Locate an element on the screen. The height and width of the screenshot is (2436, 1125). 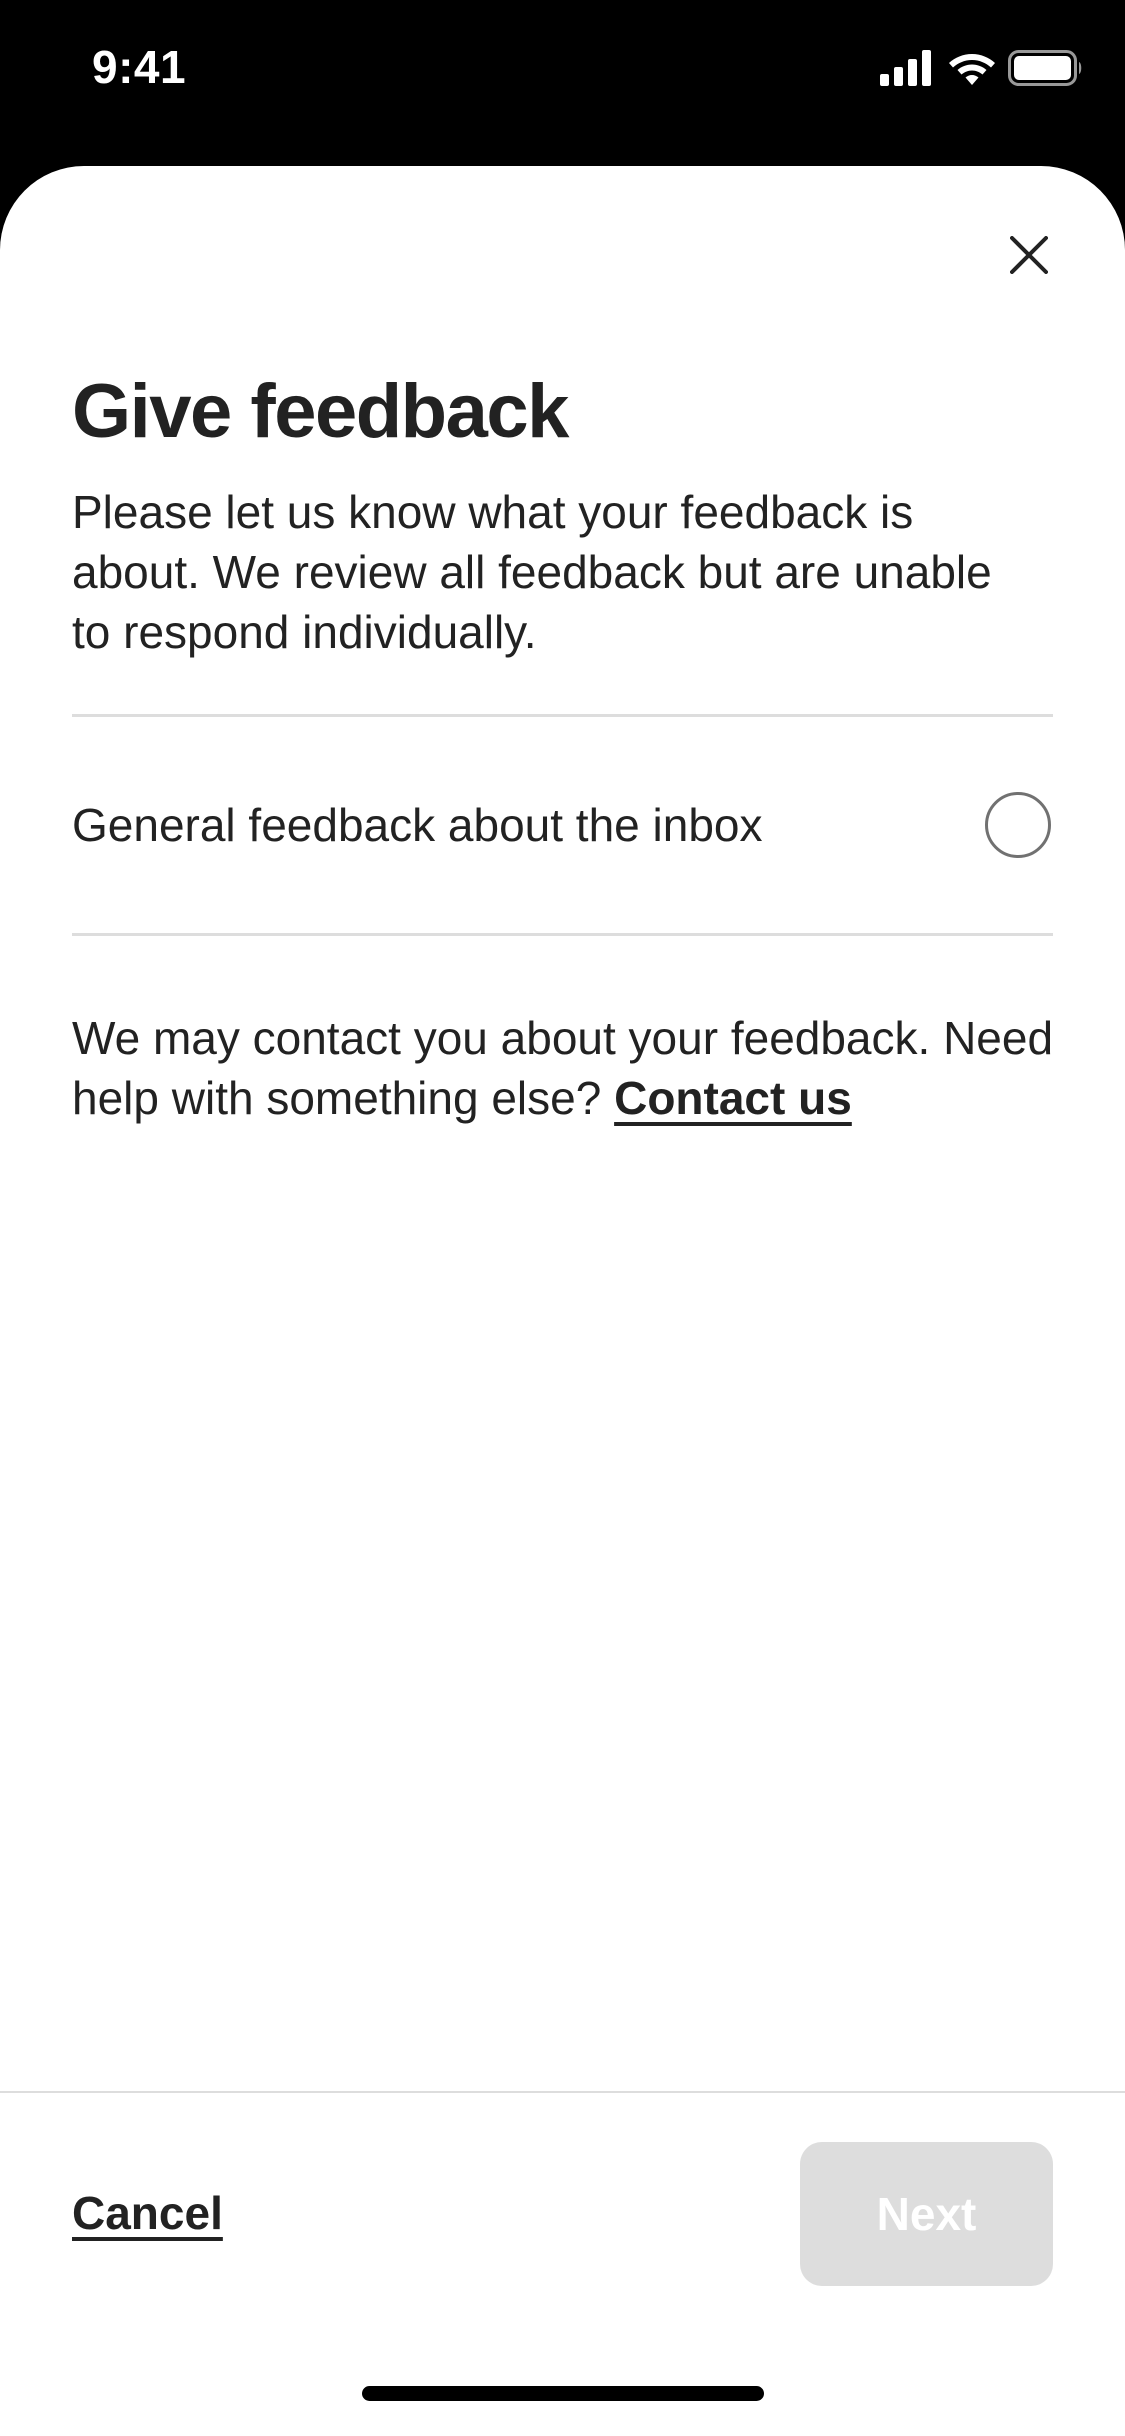
home-indicator is located at coordinates (563, 2393).